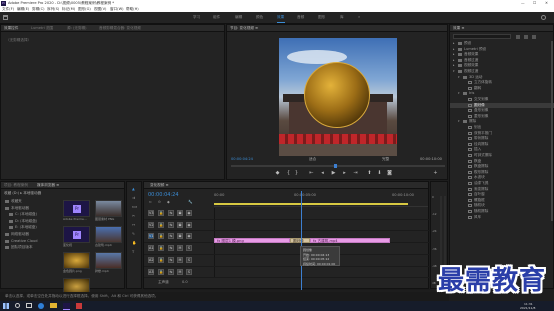  What do you see at coordinates (287, 225) in the screenshot?
I see `timeline-track: V2 🔒 ⇆ ▣ ◉` at bounding box center [287, 225].